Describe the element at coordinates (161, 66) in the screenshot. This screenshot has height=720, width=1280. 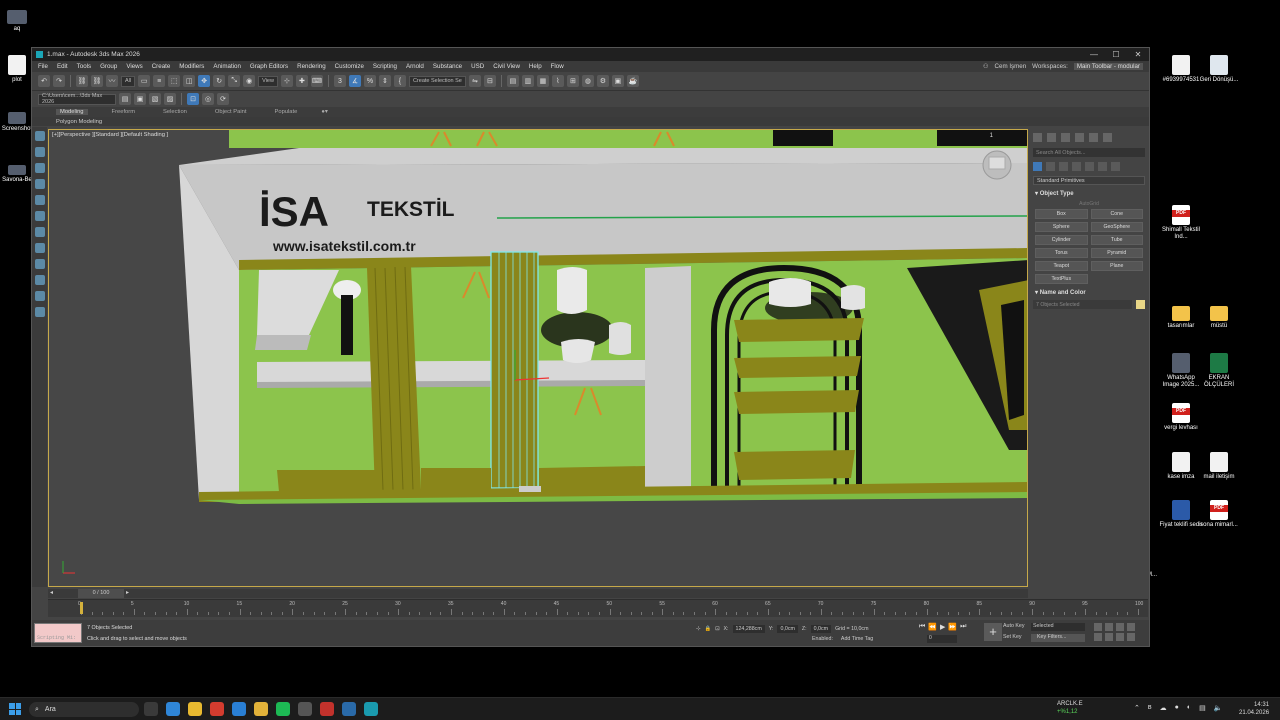
I see `menu-create: Create` at that location.